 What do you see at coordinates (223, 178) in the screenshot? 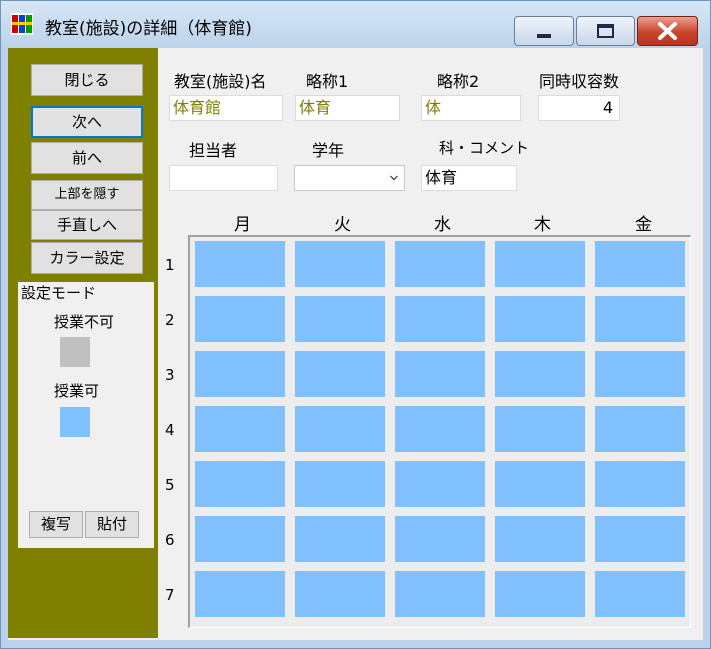
I see `teacher-field` at bounding box center [223, 178].